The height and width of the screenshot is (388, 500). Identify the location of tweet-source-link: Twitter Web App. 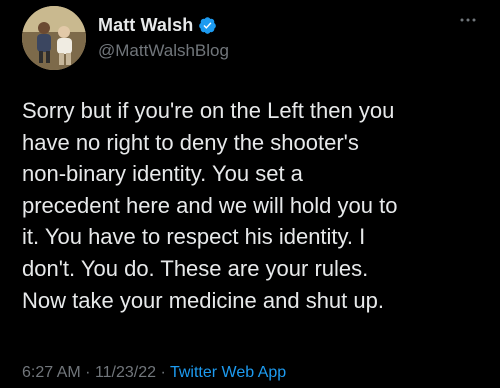
(228, 372).